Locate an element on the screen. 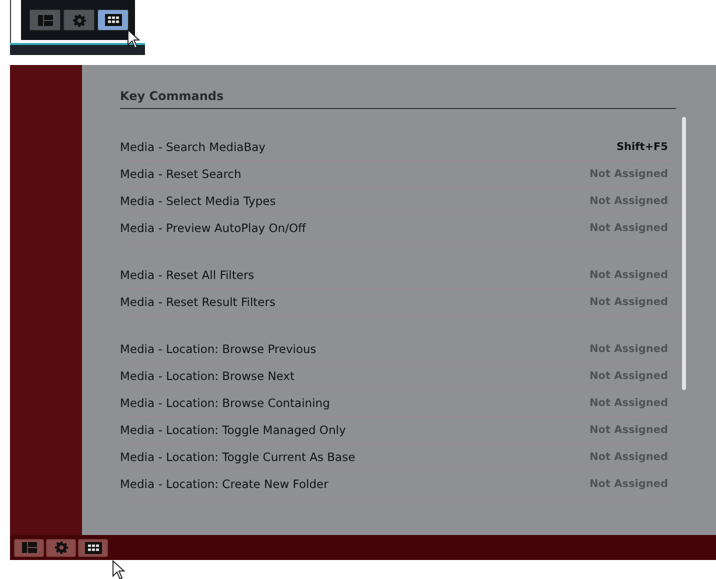  command-name: Media - Preview AutoPlay On/Off is located at coordinates (213, 228).